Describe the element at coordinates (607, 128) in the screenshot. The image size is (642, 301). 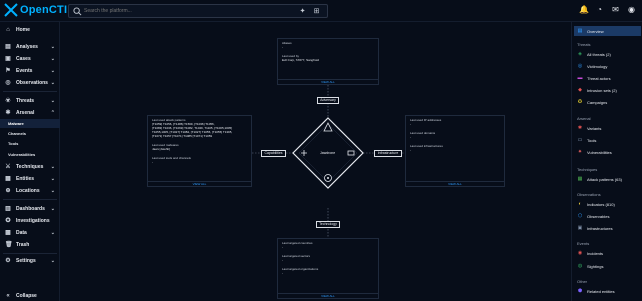
I see `nav-variants: ✱ Variants` at that location.